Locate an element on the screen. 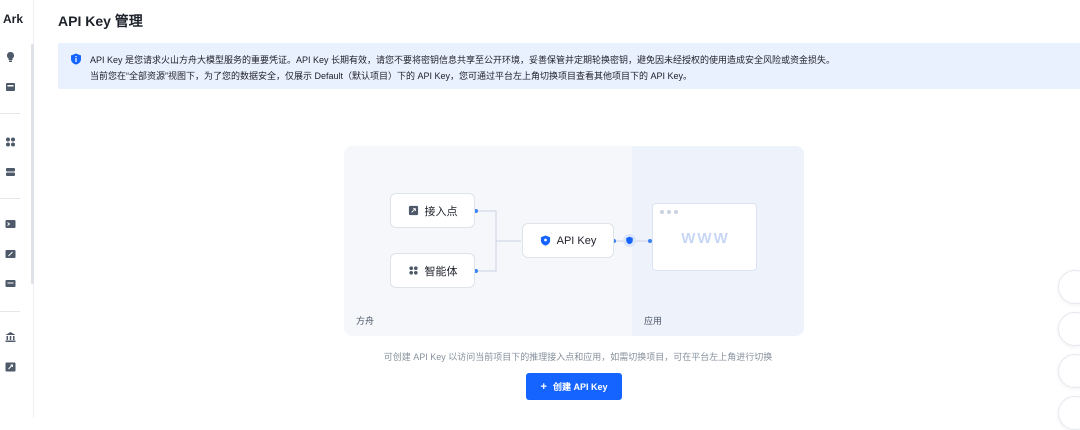  api-key-node: API Key is located at coordinates (568, 240).